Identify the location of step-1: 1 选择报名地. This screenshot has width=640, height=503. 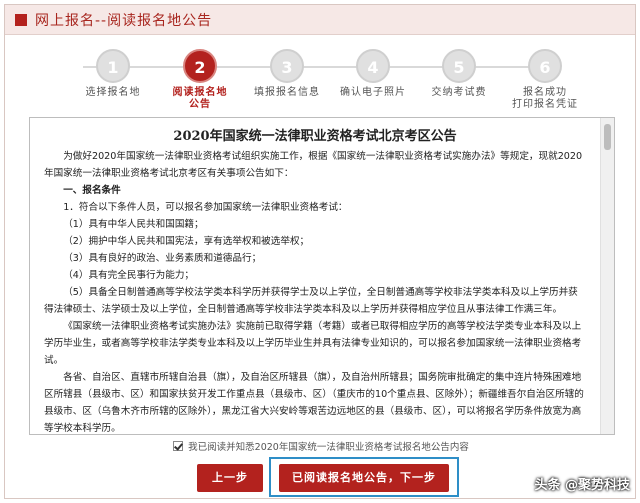
(113, 74).